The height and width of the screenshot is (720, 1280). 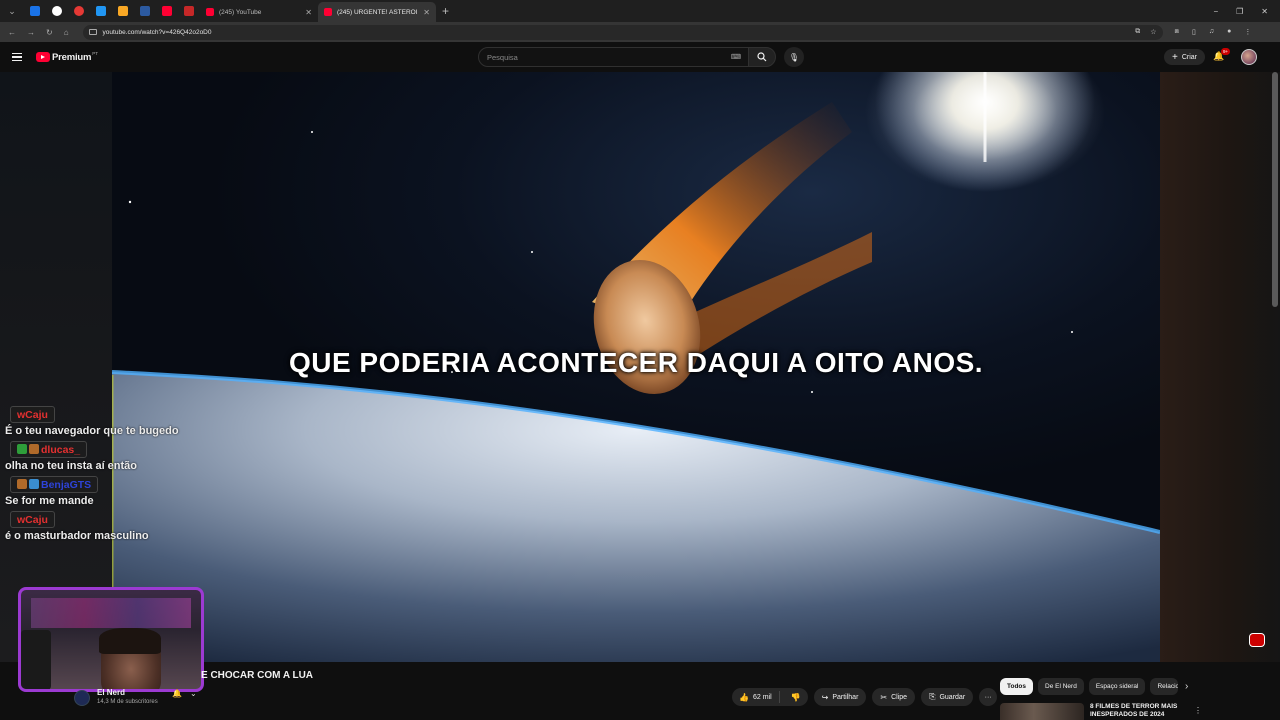 What do you see at coordinates (1061, 686) in the screenshot?
I see `chip-de-el-nerd: De El Nerd` at bounding box center [1061, 686].